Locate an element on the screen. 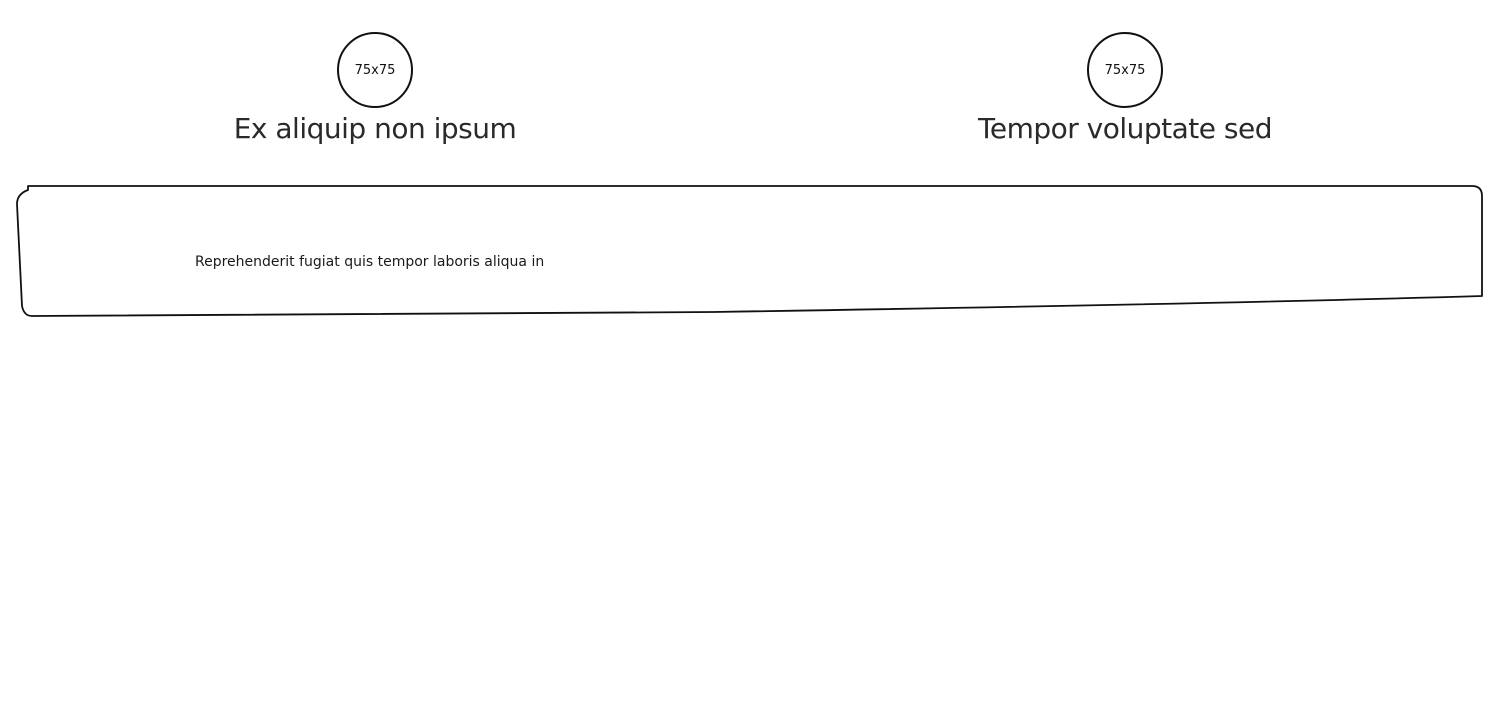 The width and height of the screenshot is (1500, 720). feature-card-1: 75x75 Ex aliquip non ipsum is located at coordinates (375, 88).